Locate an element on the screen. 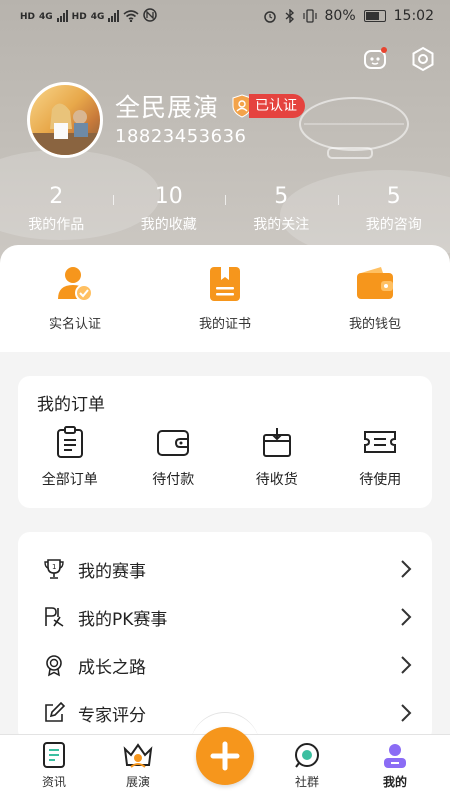  airship-decoration is located at coordinates (358, 131).